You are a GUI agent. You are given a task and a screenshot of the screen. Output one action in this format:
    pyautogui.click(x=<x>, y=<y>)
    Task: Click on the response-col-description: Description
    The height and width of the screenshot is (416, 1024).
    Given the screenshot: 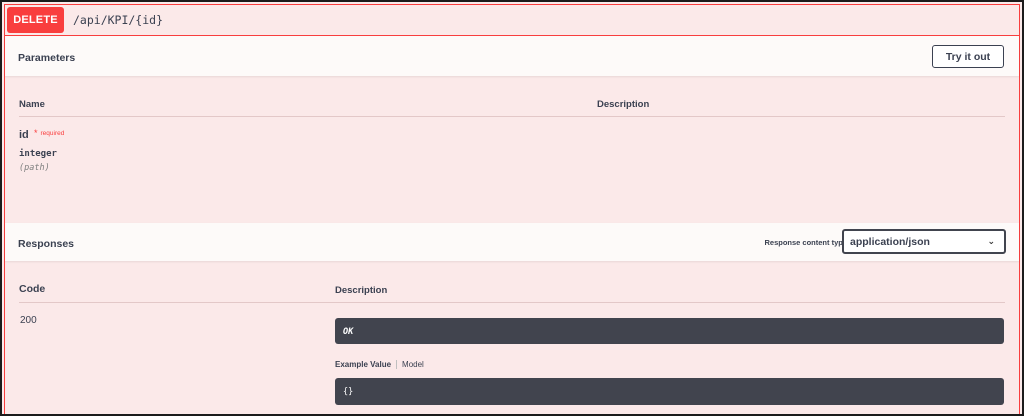 What is the action you would take?
    pyautogui.click(x=361, y=290)
    